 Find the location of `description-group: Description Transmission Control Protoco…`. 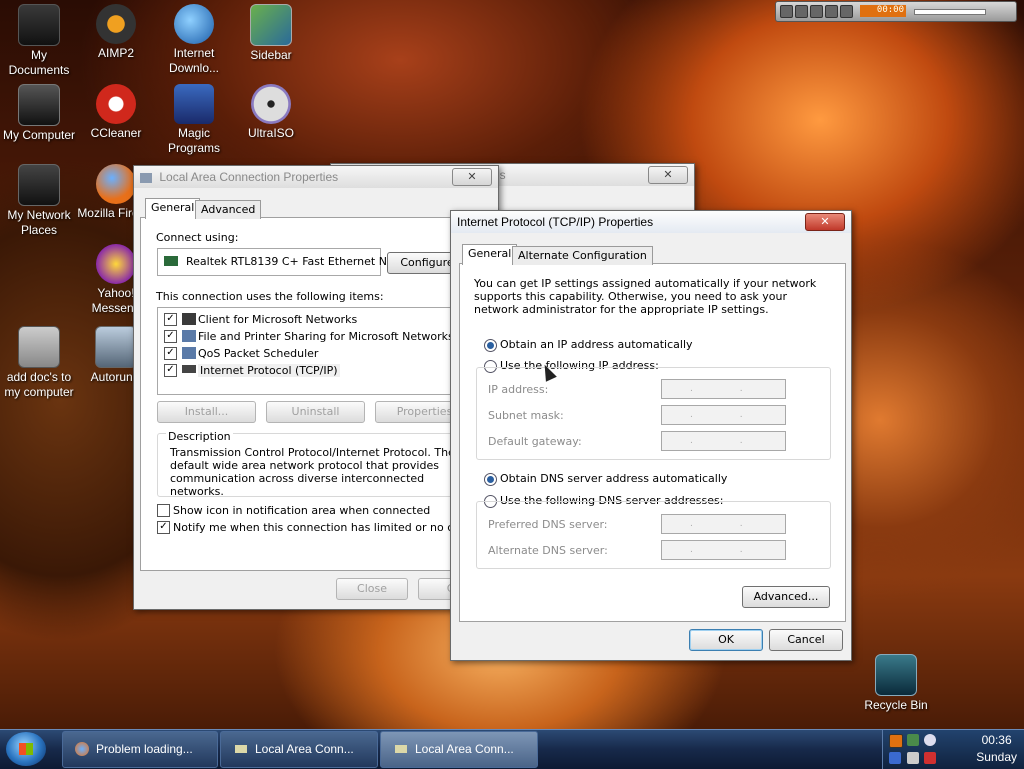

description-group: Description Transmission Control Protoco… is located at coordinates (318, 464).